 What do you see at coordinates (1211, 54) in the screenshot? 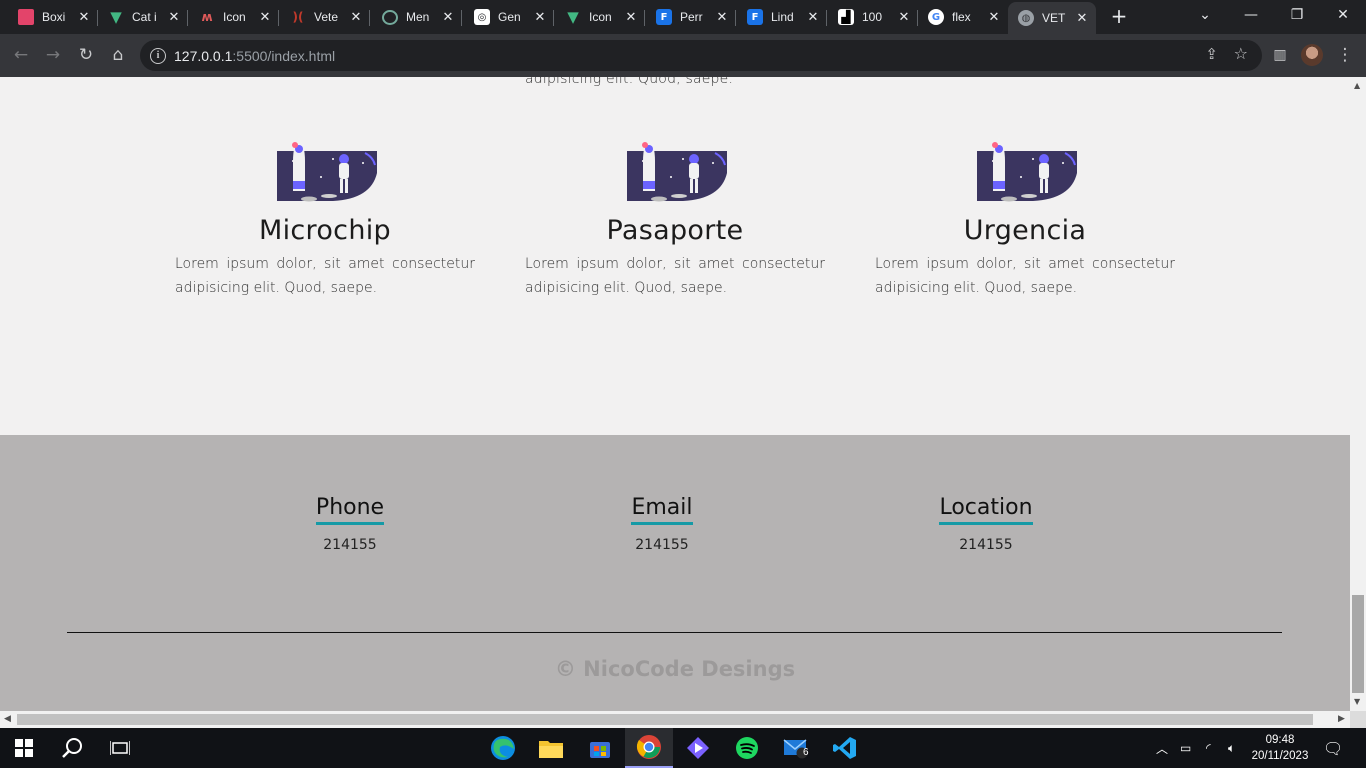
I see `share-icon: ⇪` at bounding box center [1211, 54].